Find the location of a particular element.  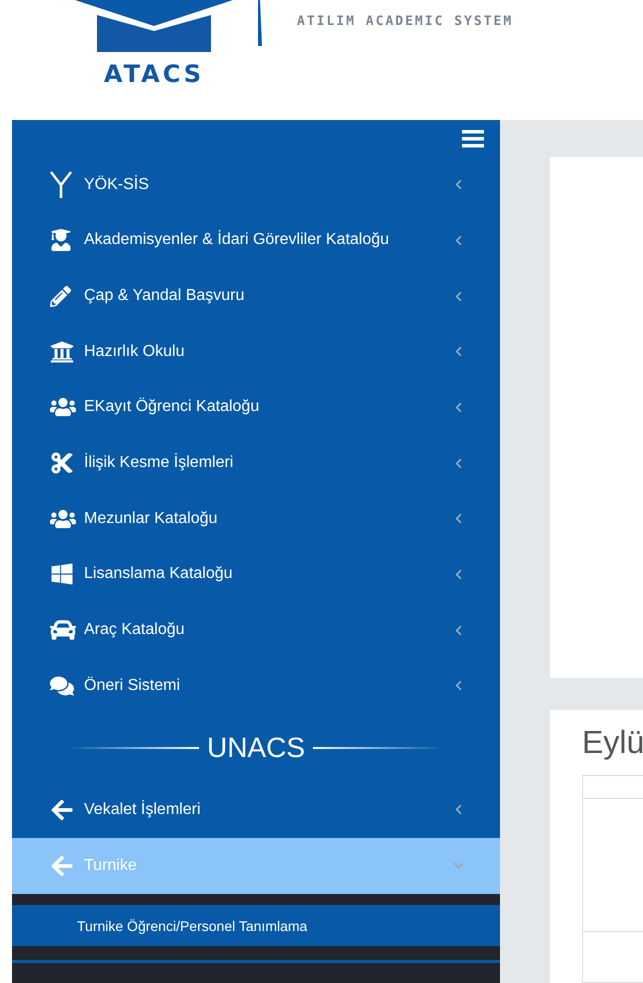

sidebar-item: Çap & Yandal Başvuru is located at coordinates (256, 296).